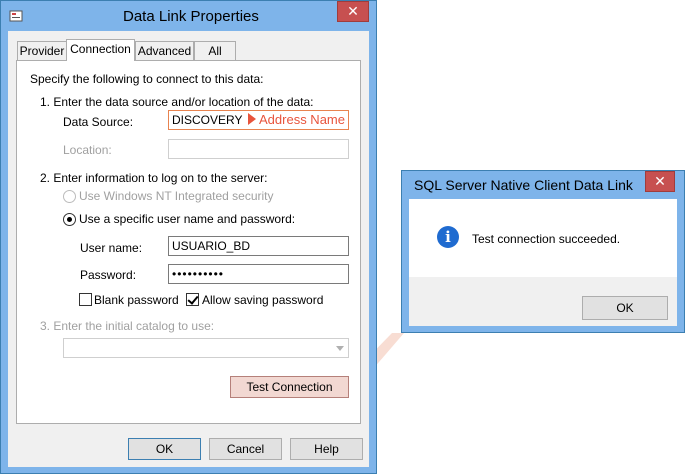  I want to click on address-name-text: Address Name, so click(302, 119).